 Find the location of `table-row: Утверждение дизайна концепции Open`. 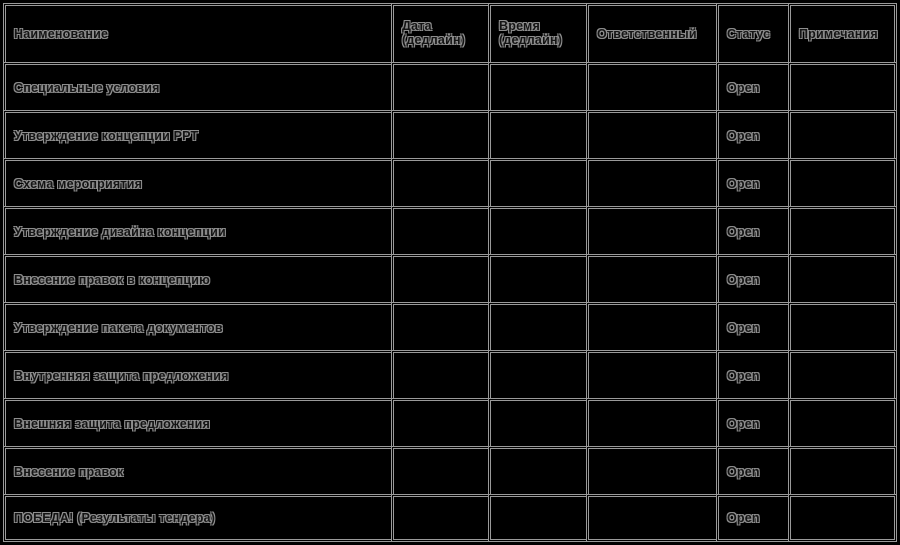

table-row: Утверждение дизайна концепции Open is located at coordinates (450, 230).